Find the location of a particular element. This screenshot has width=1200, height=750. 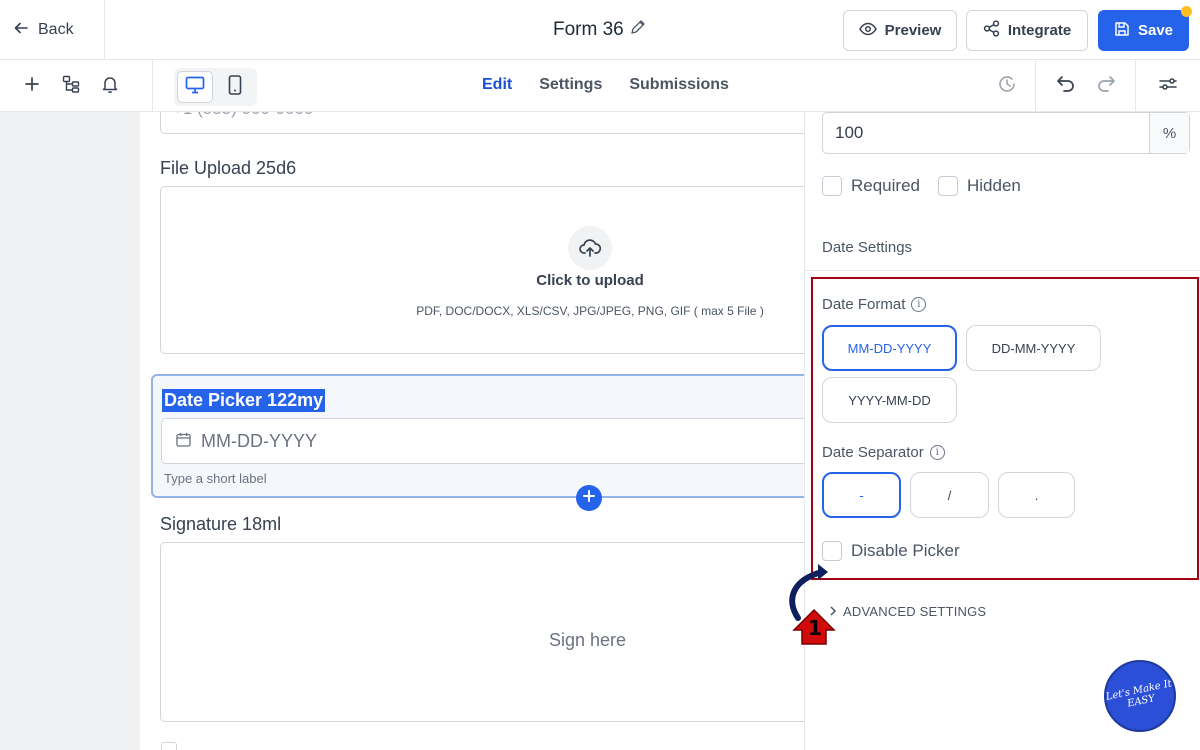

eye-icon is located at coordinates (867, 31).